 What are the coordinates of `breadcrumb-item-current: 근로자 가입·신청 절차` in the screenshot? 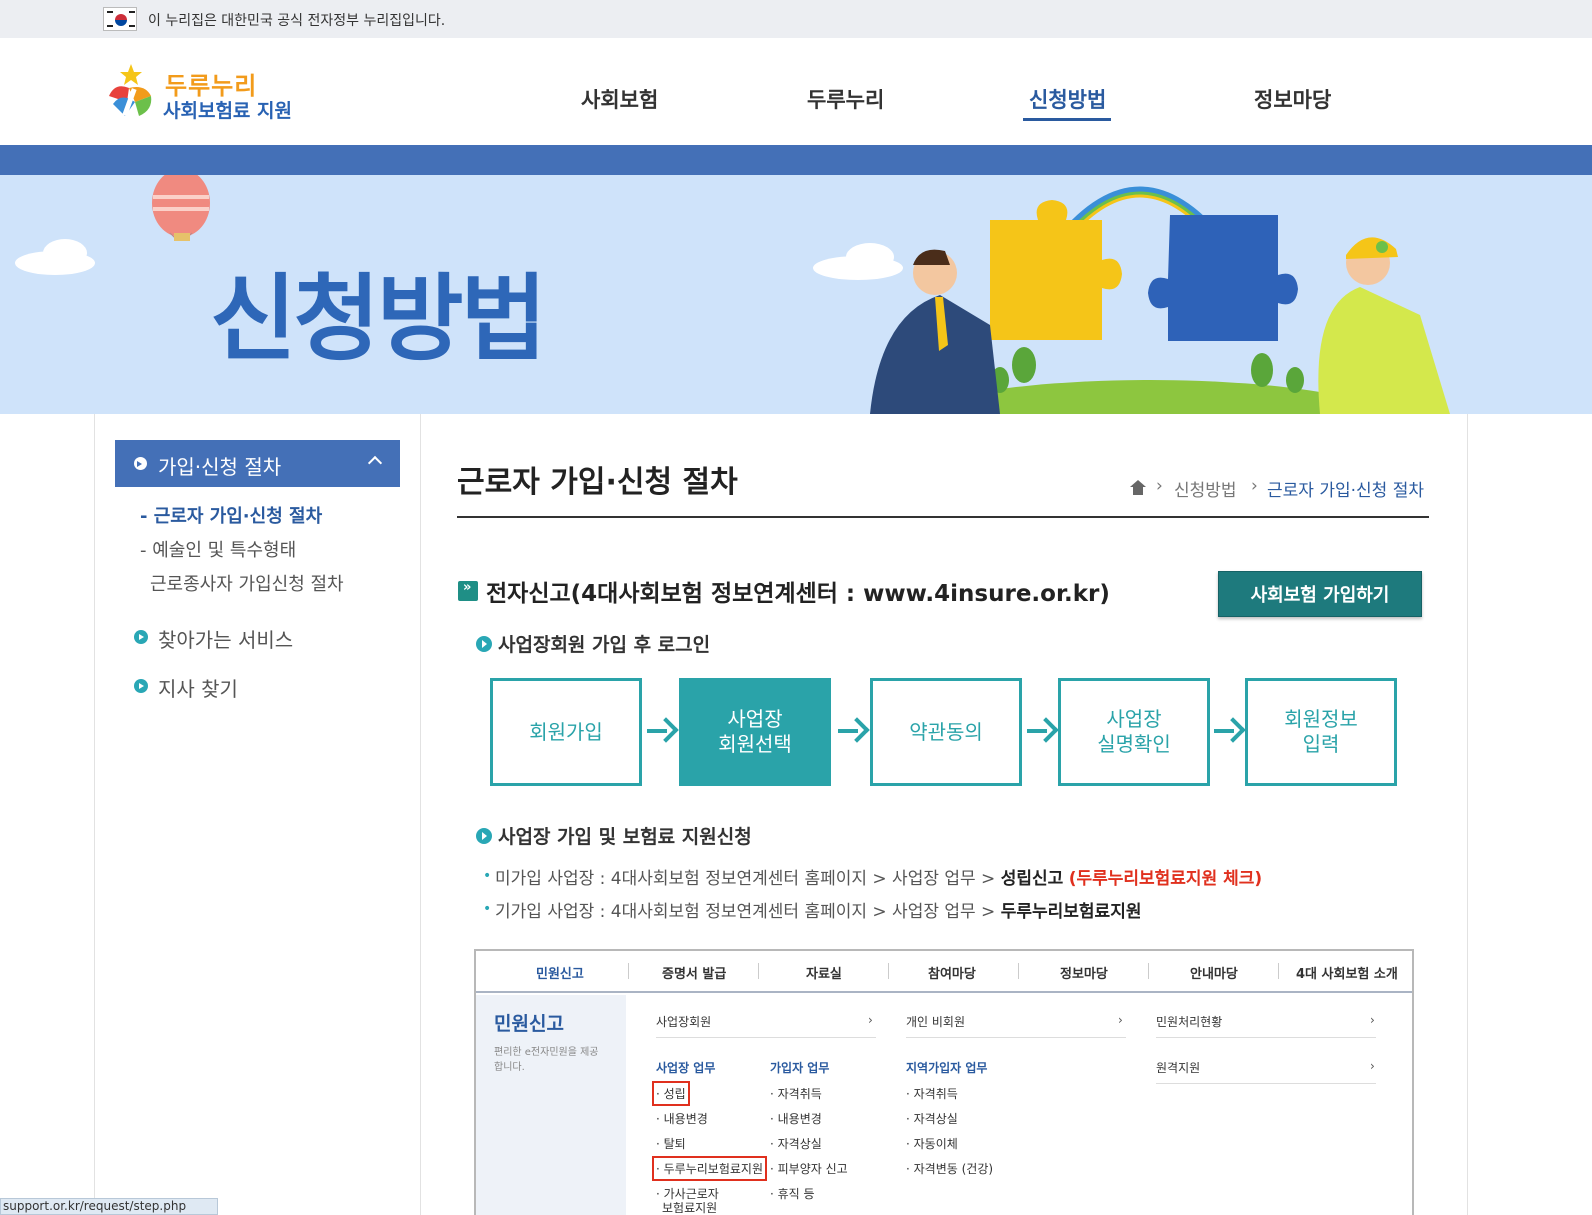 It's located at (1345, 488).